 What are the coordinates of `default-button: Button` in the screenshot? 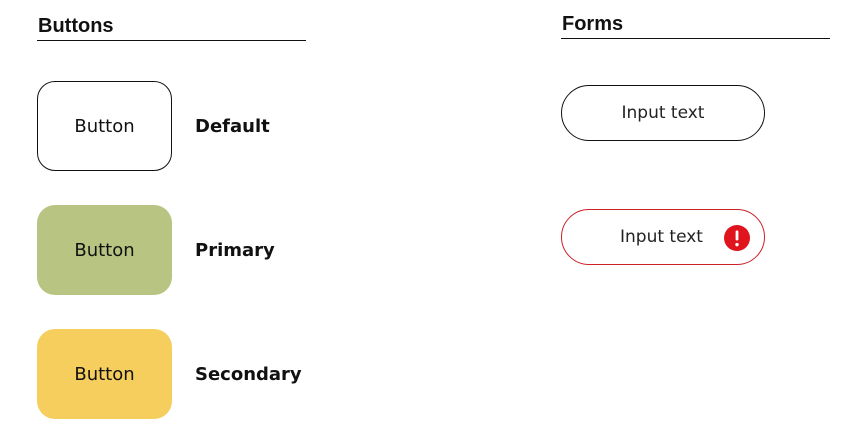 It's located at (104, 126).